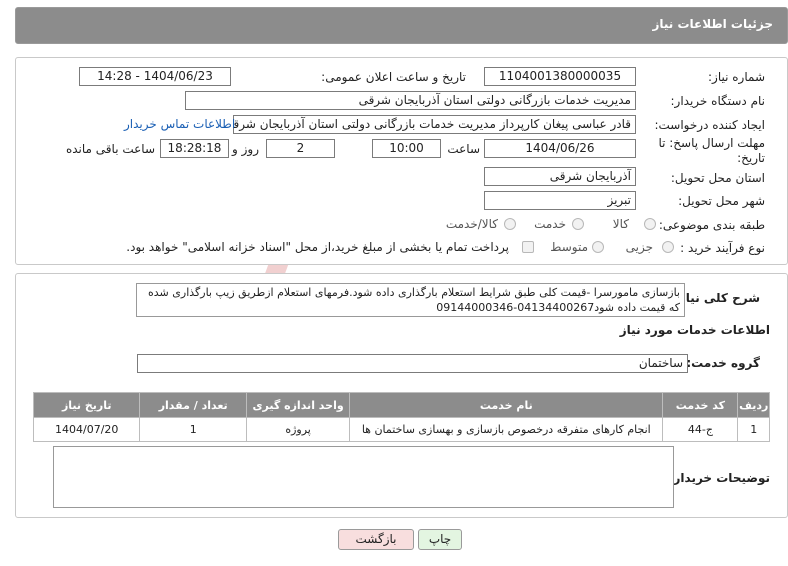  I want to click on deadline-label: مهلت ارسال پاسخ: تا تاریخ:, so click(711, 150).